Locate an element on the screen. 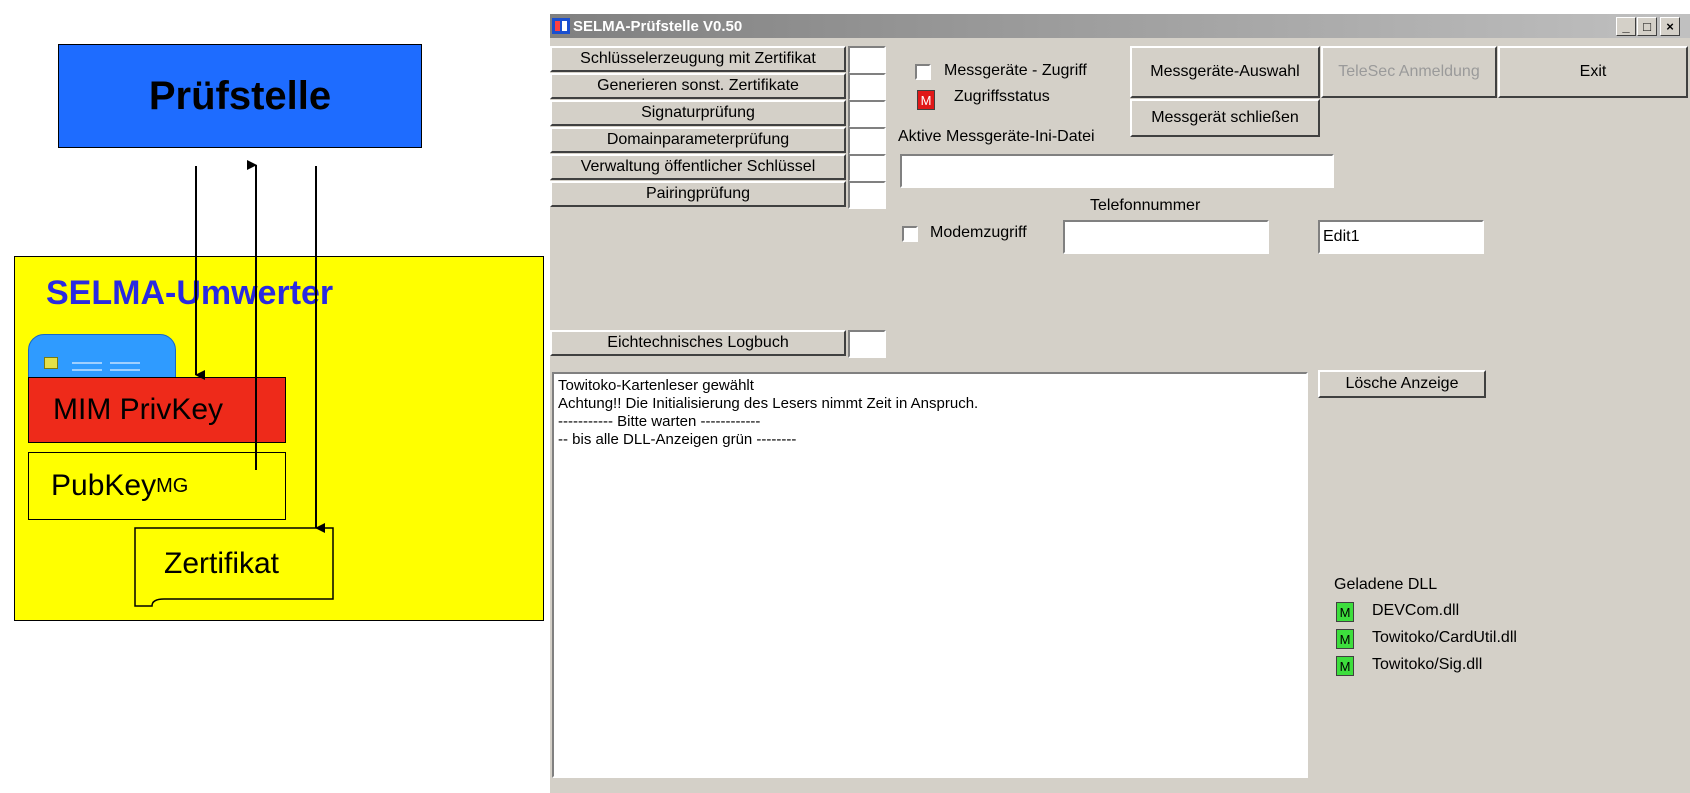 The height and width of the screenshot is (793, 1690). zertifikat-document: Zertifikat is located at coordinates (234, 567).